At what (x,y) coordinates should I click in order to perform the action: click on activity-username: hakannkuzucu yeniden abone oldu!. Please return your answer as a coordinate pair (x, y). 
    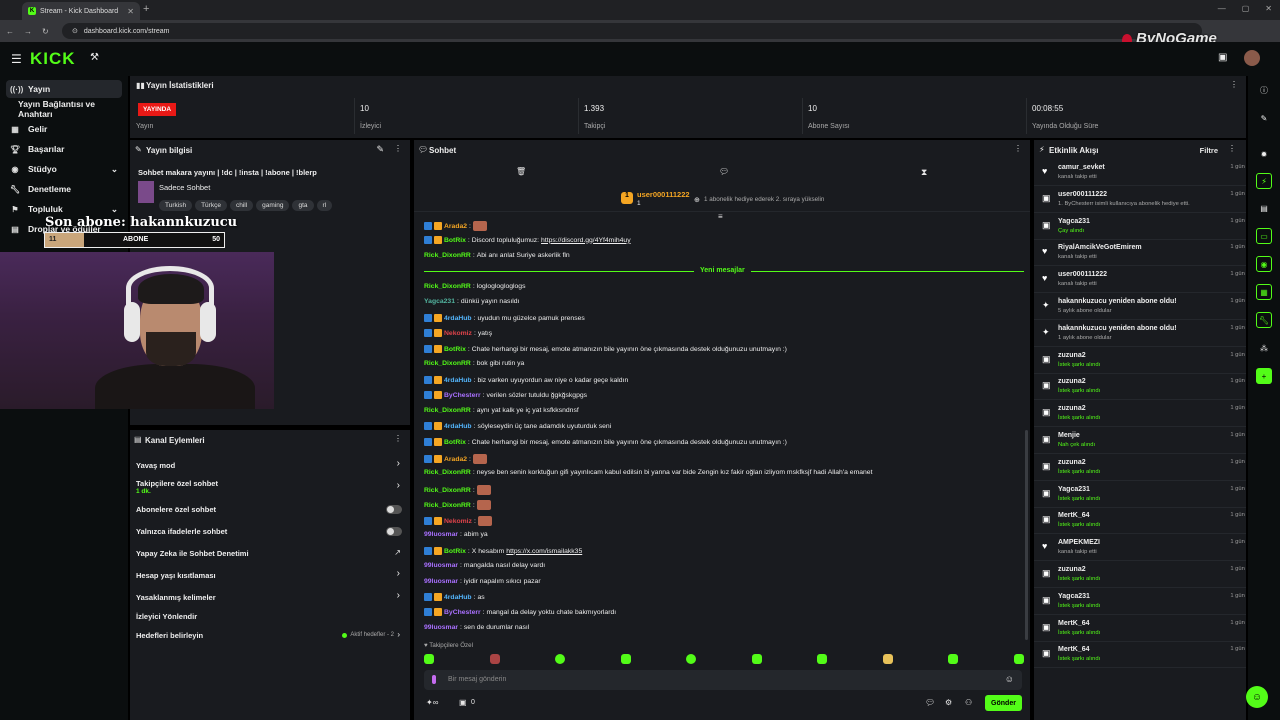
    Looking at the image, I should click on (1117, 301).